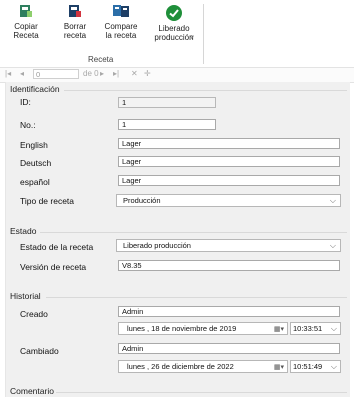 The width and height of the screenshot is (354, 397). Describe the element at coordinates (34, 314) in the screenshot. I see `creado-label: Creado` at that location.